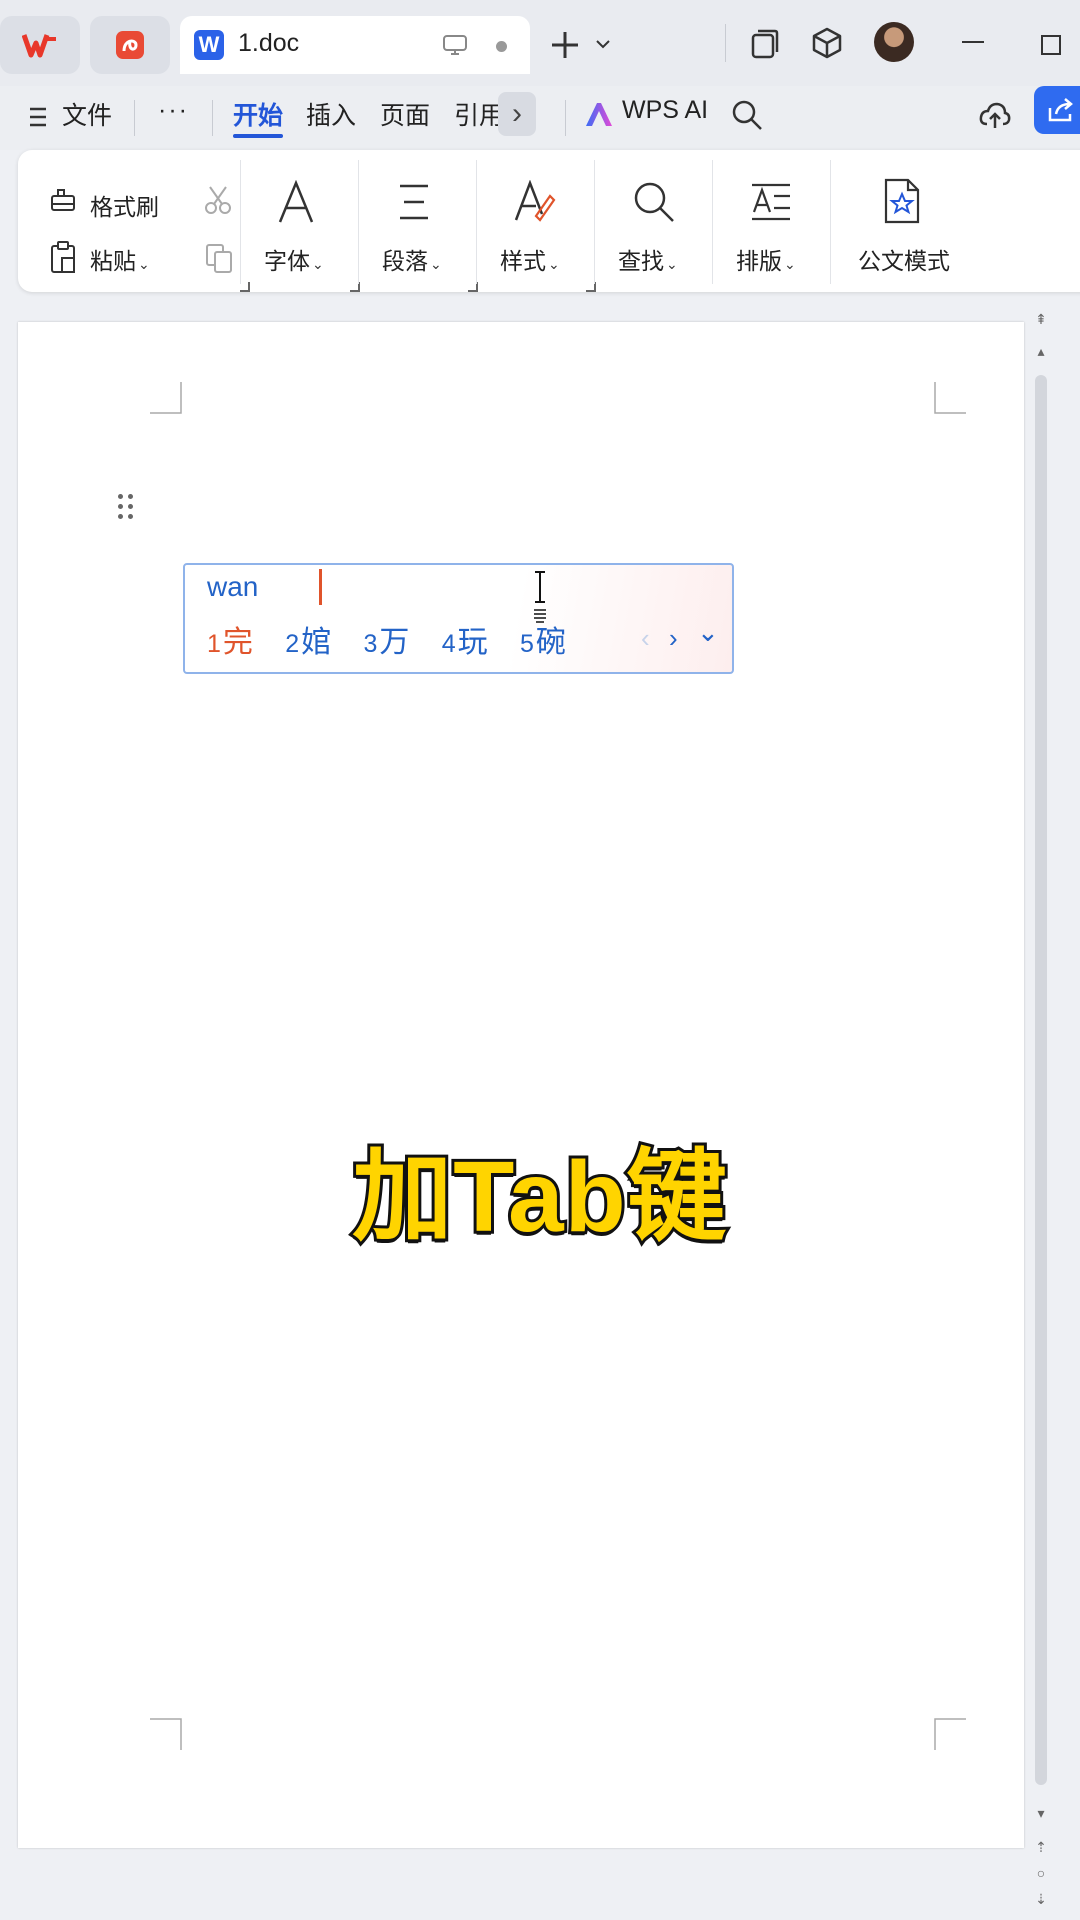  Describe the element at coordinates (771, 202) in the screenshot. I see `layout-icon` at that location.